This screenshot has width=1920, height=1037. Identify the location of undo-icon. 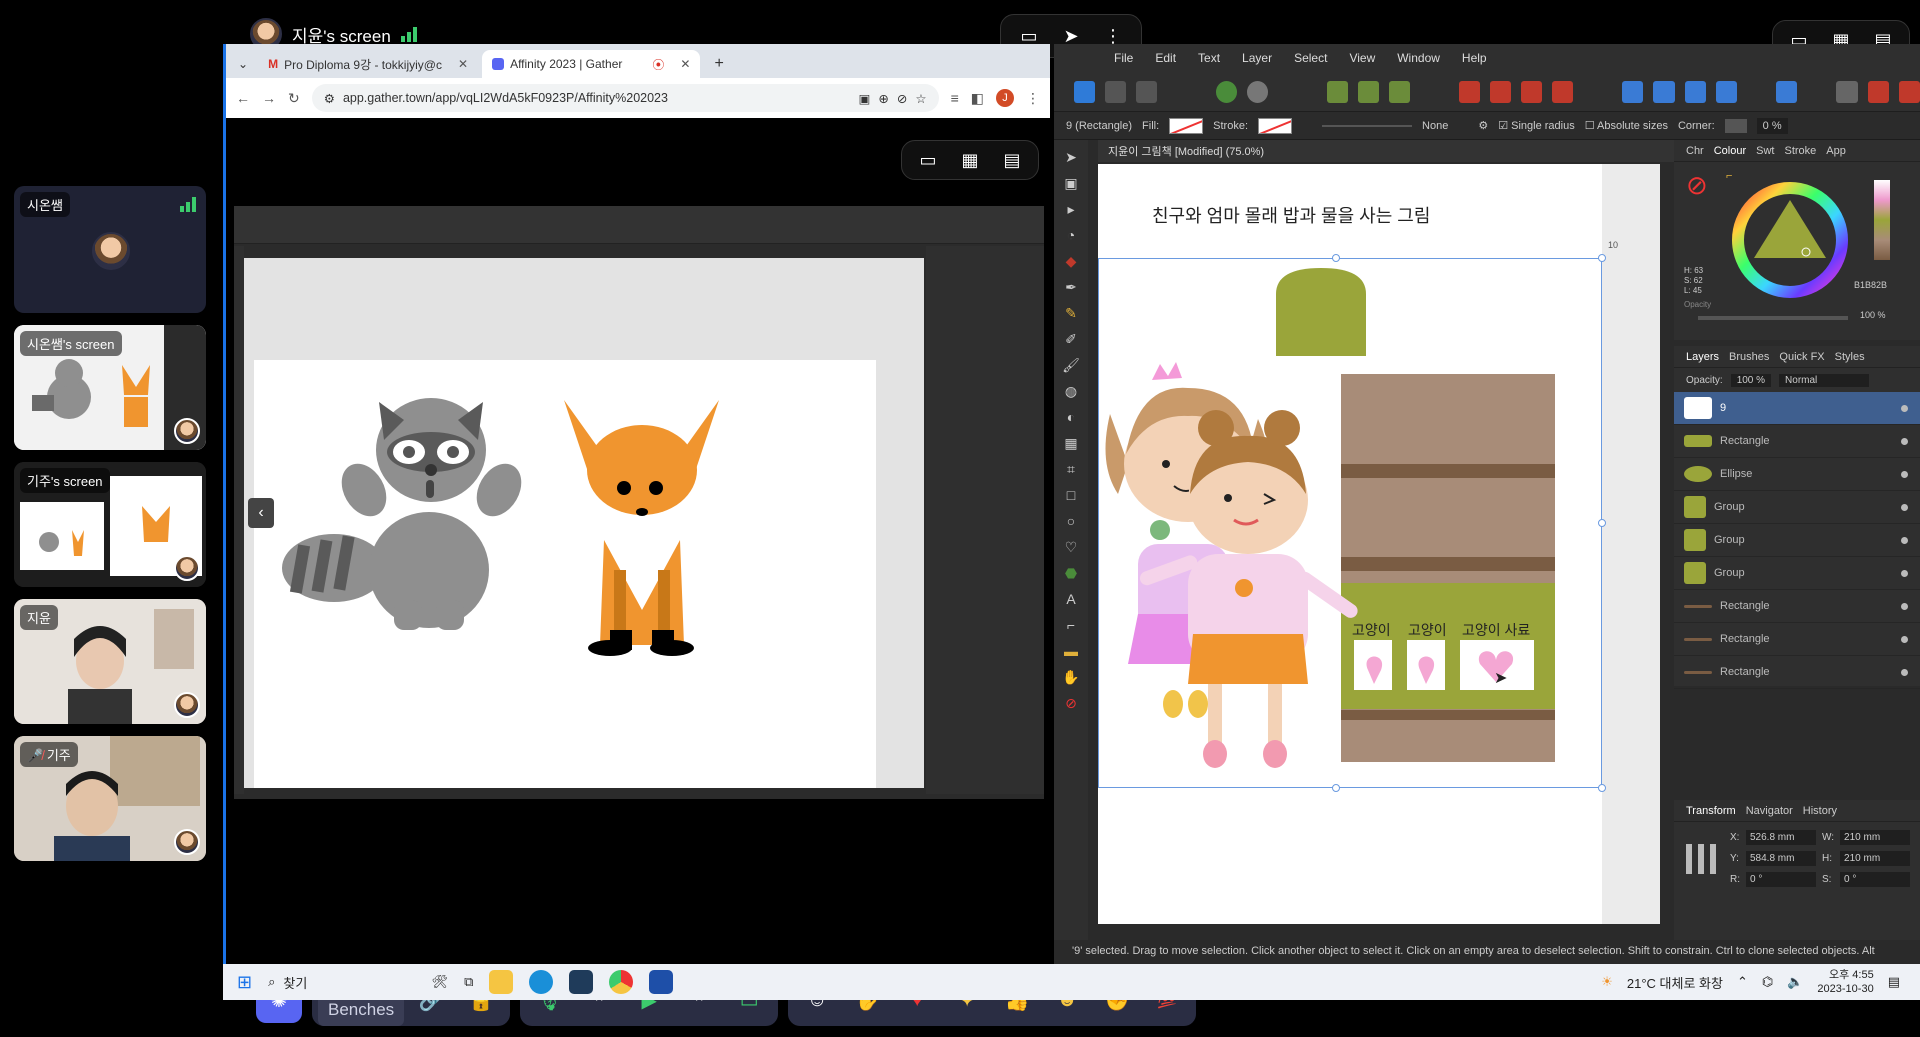
(1909, 91).